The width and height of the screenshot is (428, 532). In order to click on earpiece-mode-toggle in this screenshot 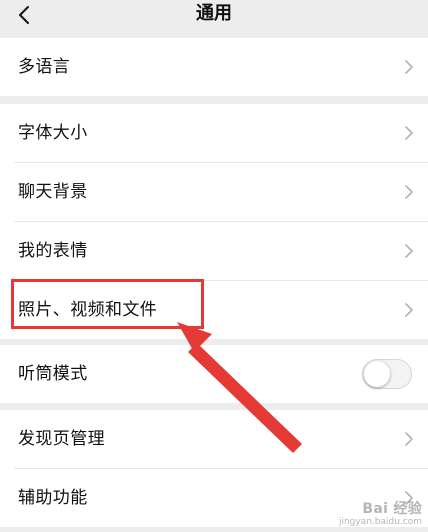, I will do `click(387, 374)`.